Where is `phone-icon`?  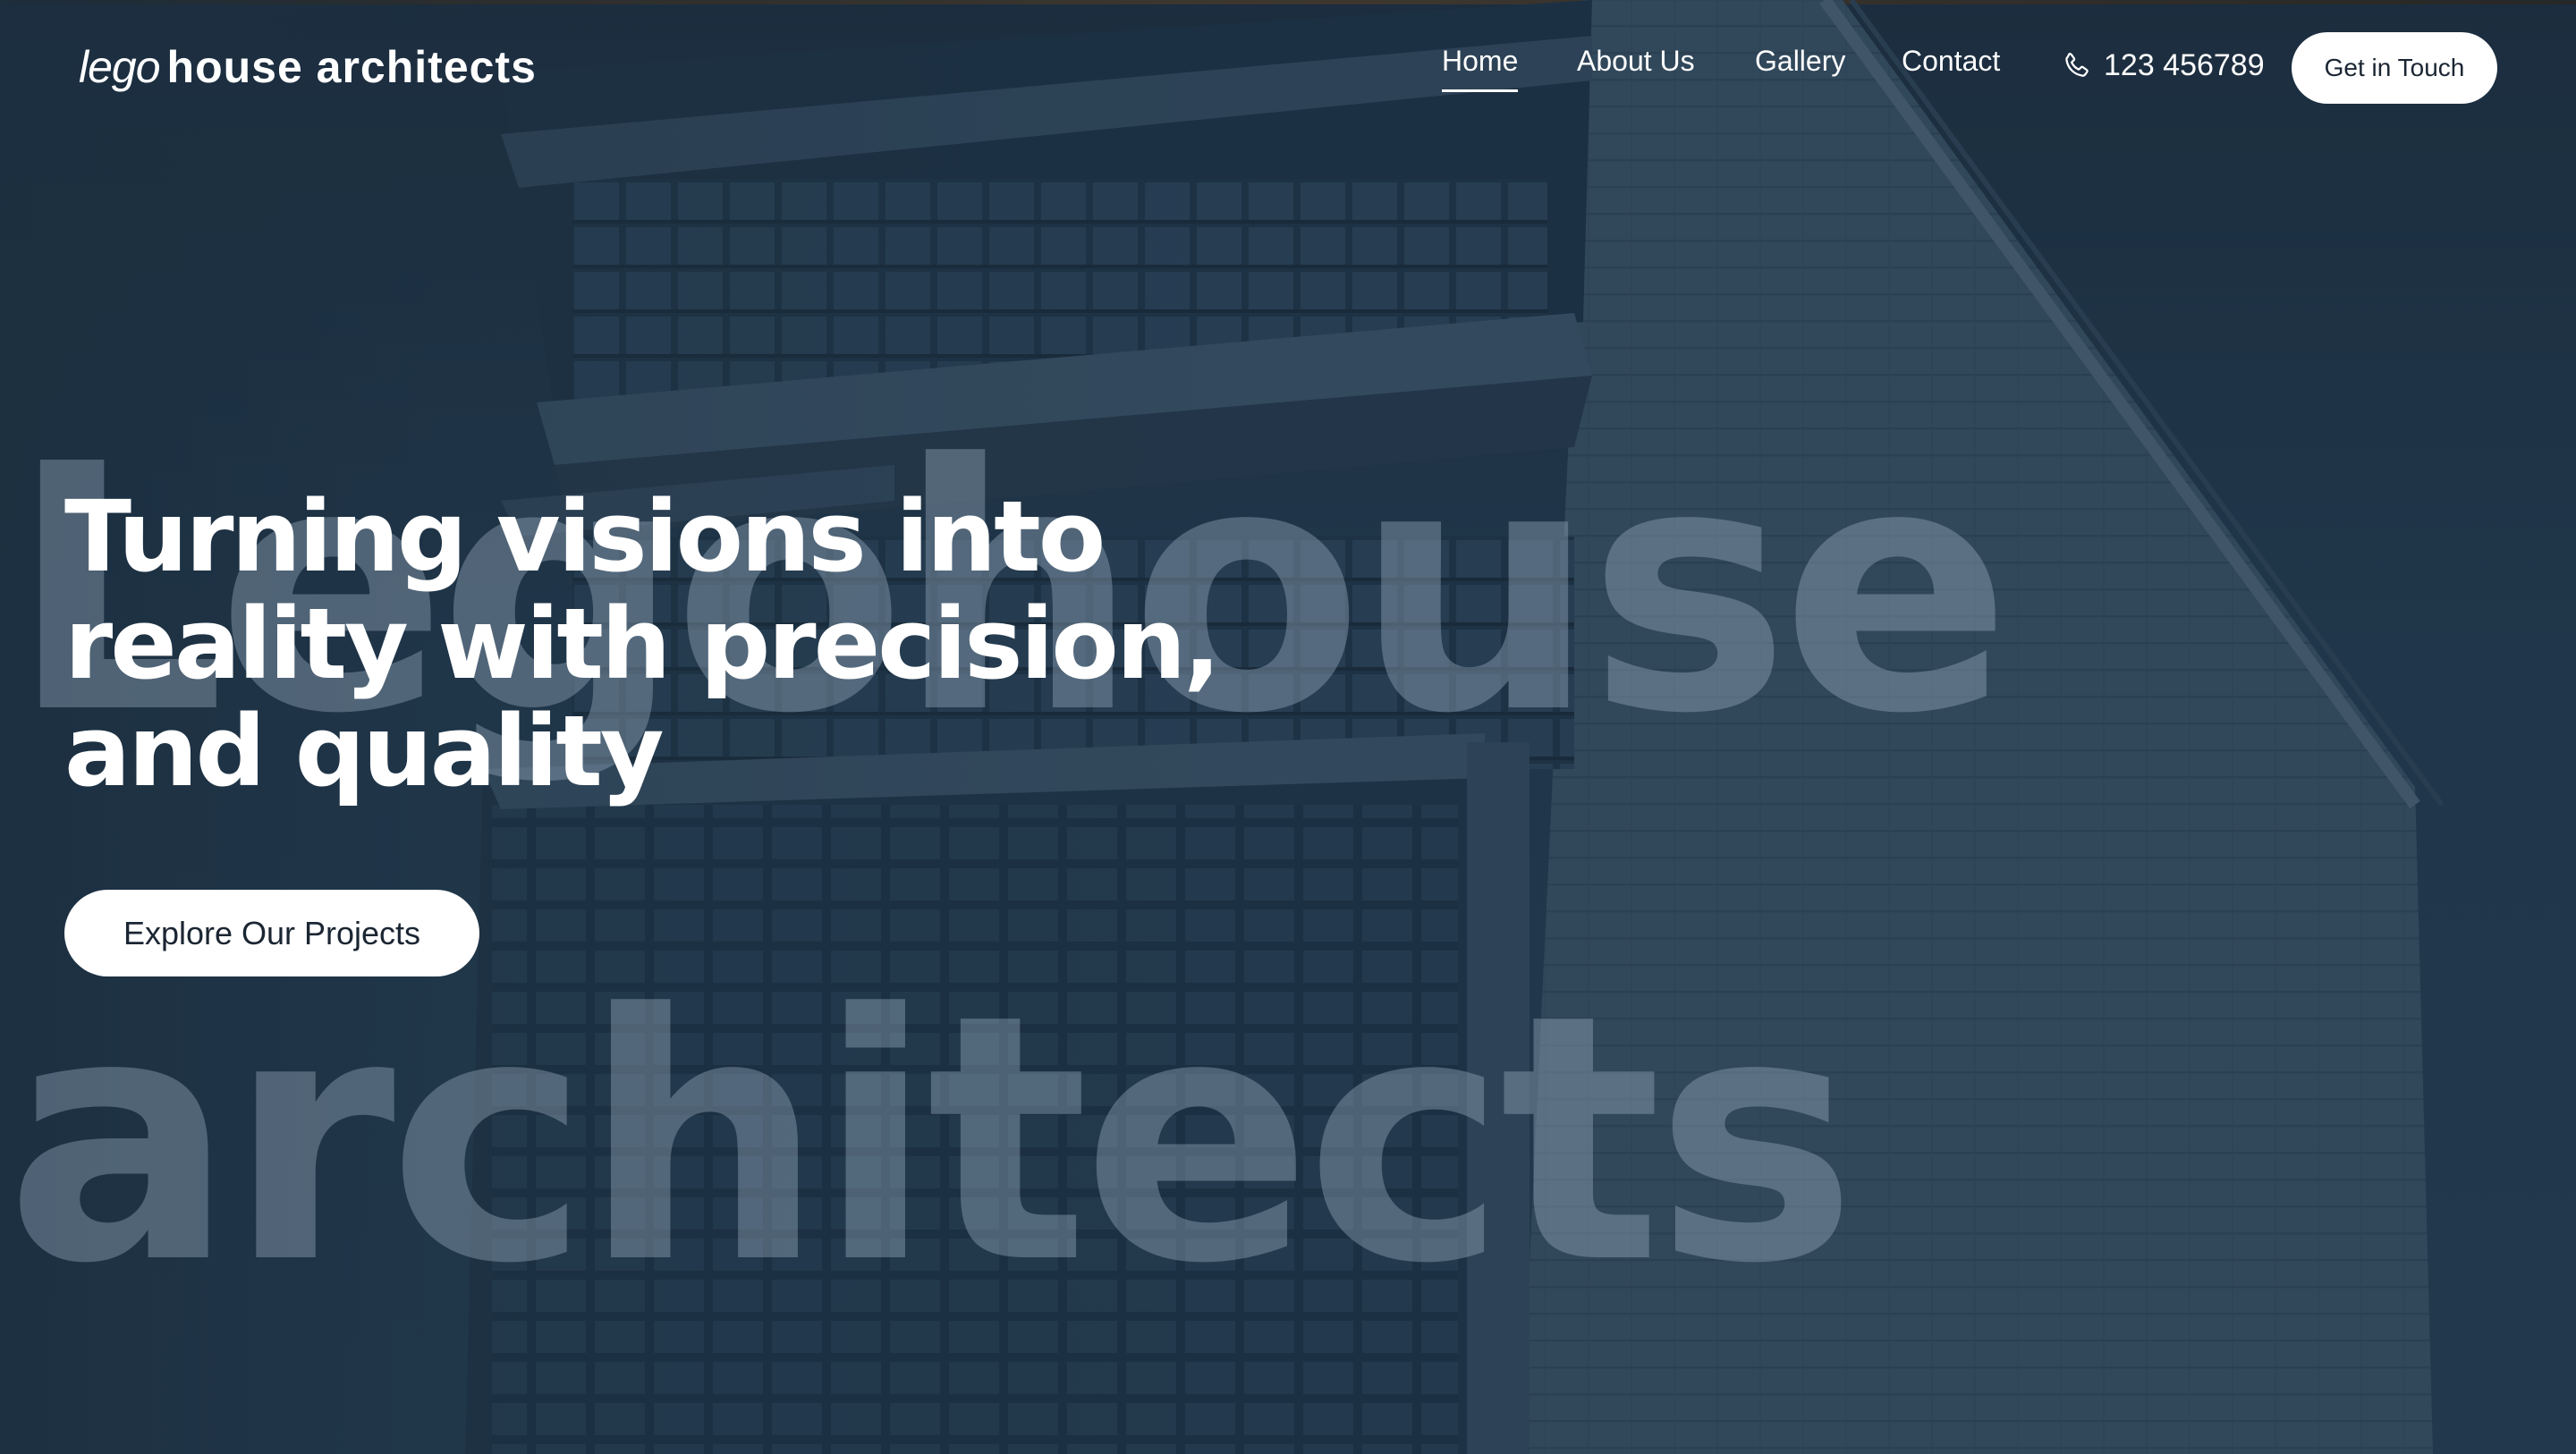 phone-icon is located at coordinates (2077, 64).